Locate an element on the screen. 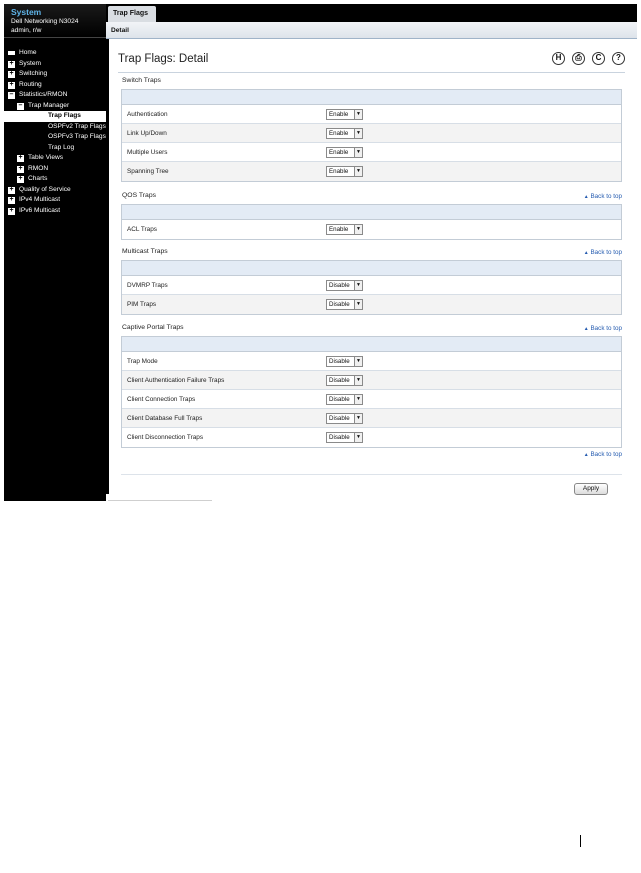  sidebar-item-label: OSPFv2 Trap Flags is located at coordinates (77, 126).